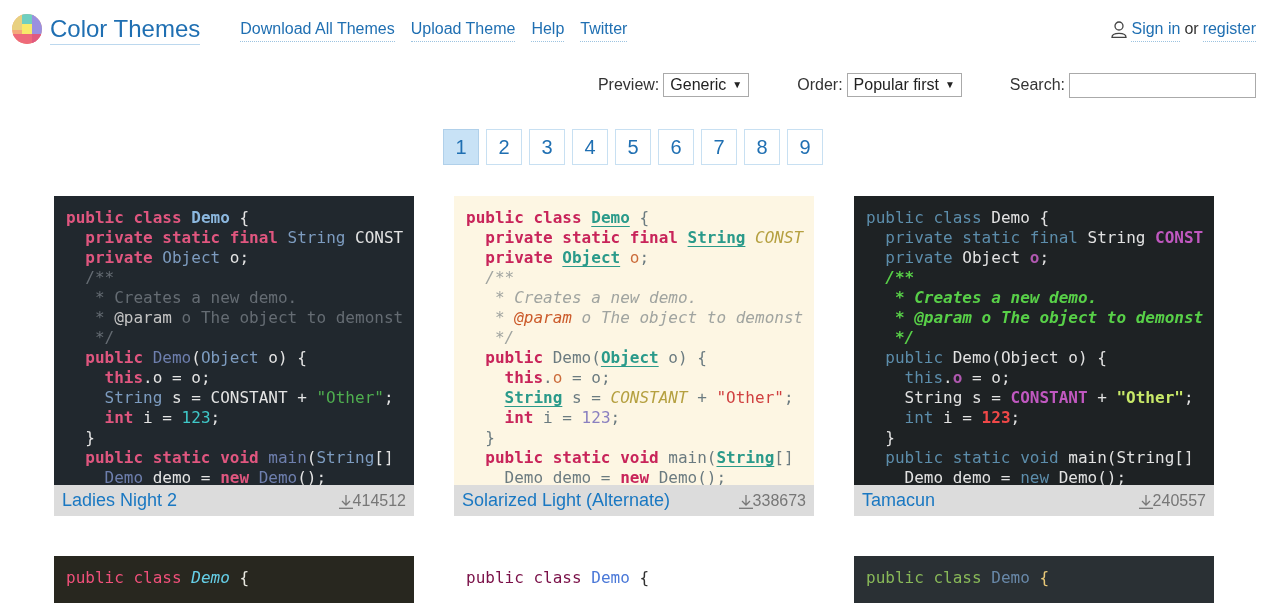  Describe the element at coordinates (805, 147) in the screenshot. I see `page-link: 9` at that location.